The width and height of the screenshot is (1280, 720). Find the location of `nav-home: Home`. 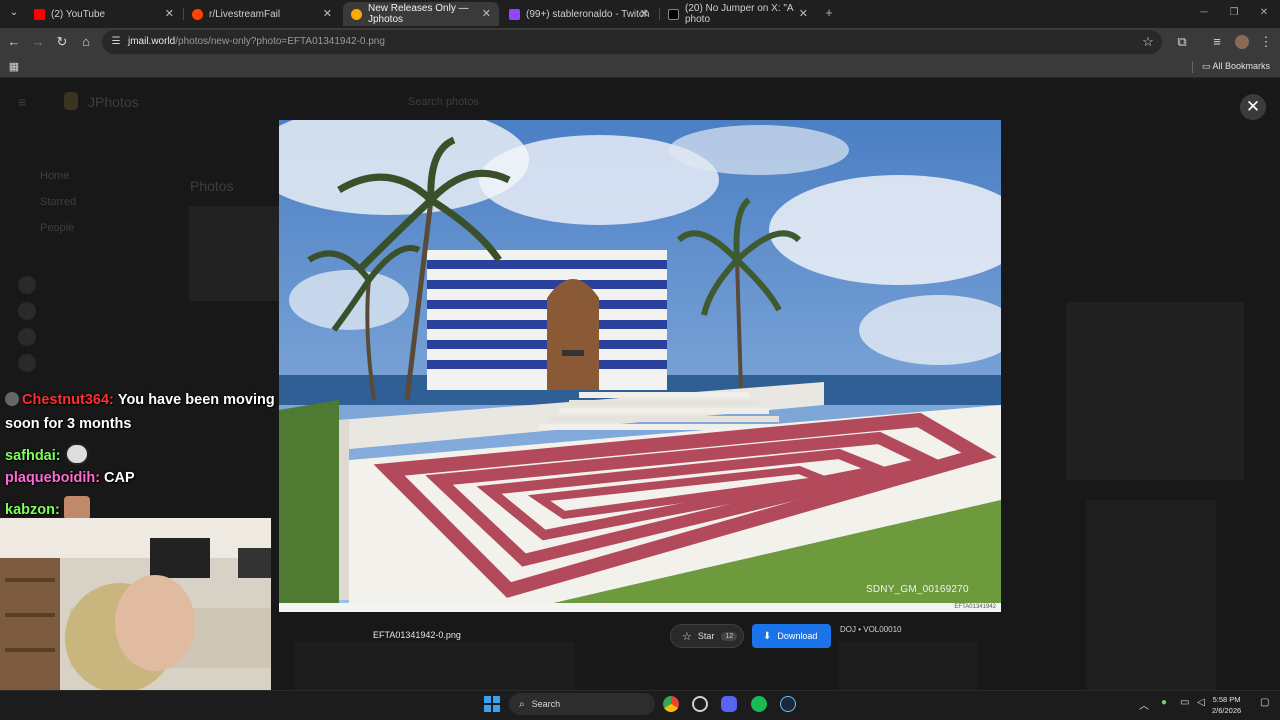

nav-home: Home is located at coordinates (55, 176).